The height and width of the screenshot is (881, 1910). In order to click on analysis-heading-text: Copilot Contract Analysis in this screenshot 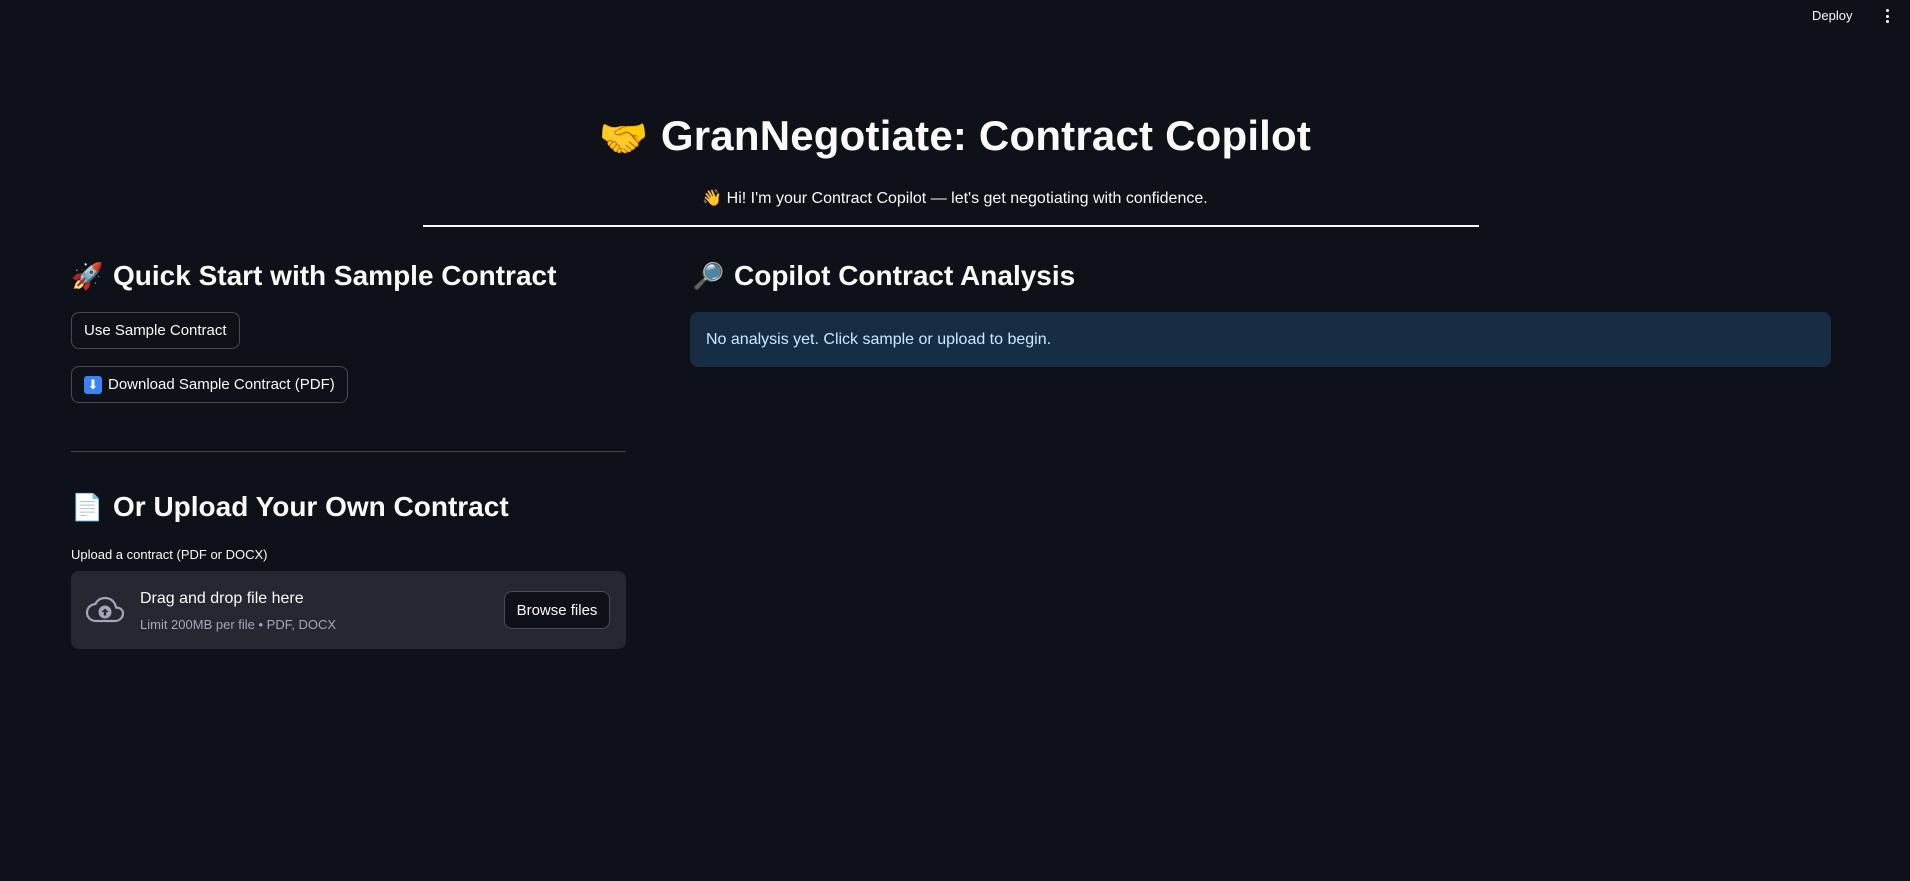, I will do `click(905, 275)`.